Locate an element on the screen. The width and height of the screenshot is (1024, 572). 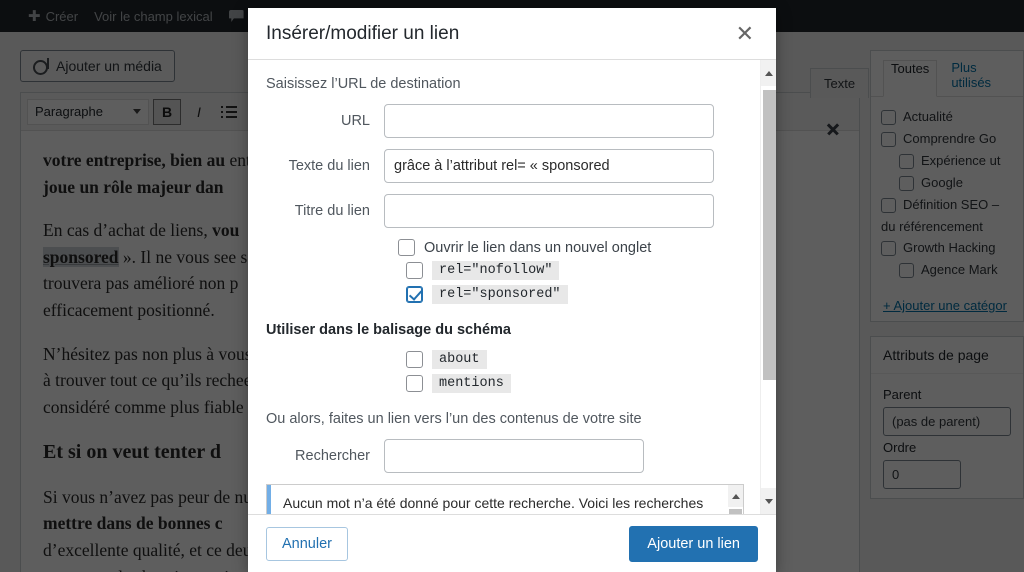
url-label: URL is located at coordinates (355, 121).